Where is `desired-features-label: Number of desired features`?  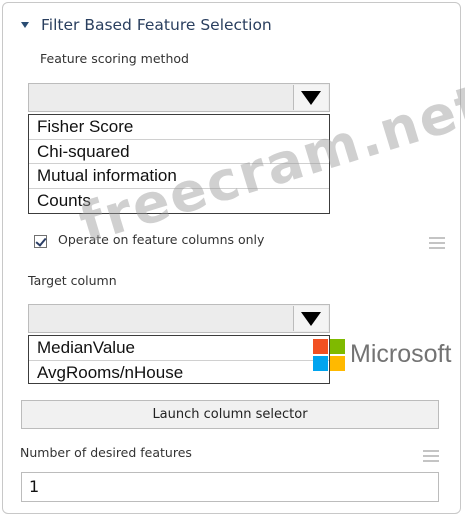 desired-features-label: Number of desired features is located at coordinates (106, 452).